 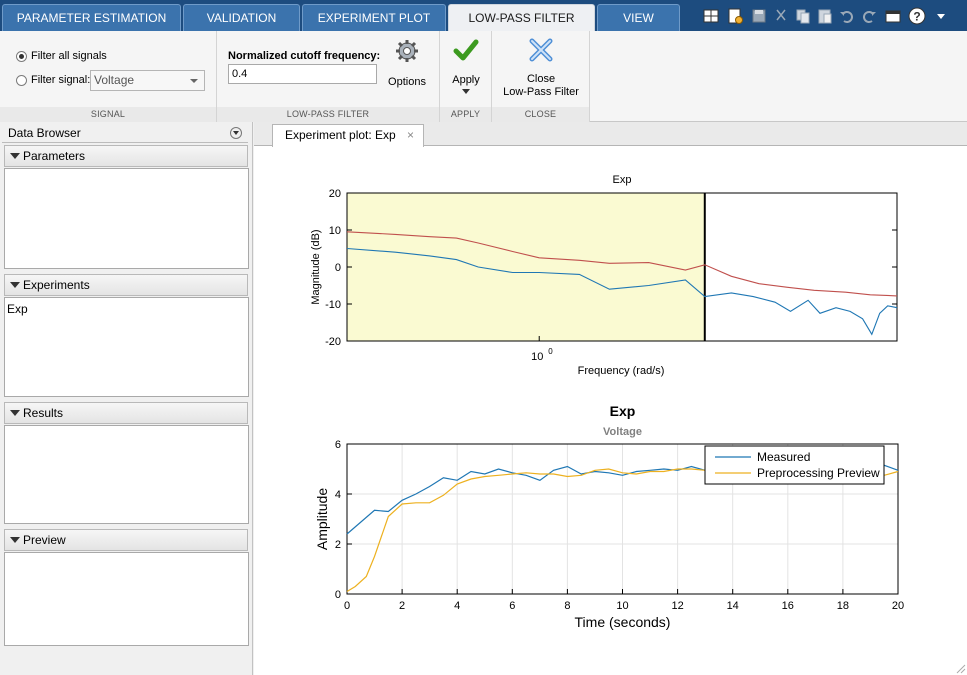 I want to click on time-xlabel: Time (seconds), so click(x=623, y=622).